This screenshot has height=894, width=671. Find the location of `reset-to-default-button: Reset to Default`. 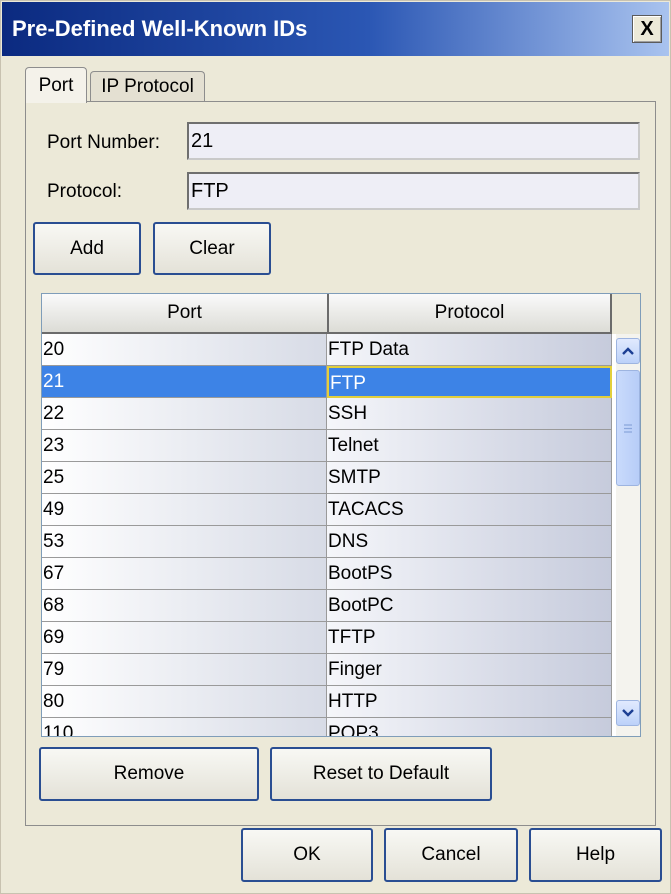

reset-to-default-button: Reset to Default is located at coordinates (381, 774).